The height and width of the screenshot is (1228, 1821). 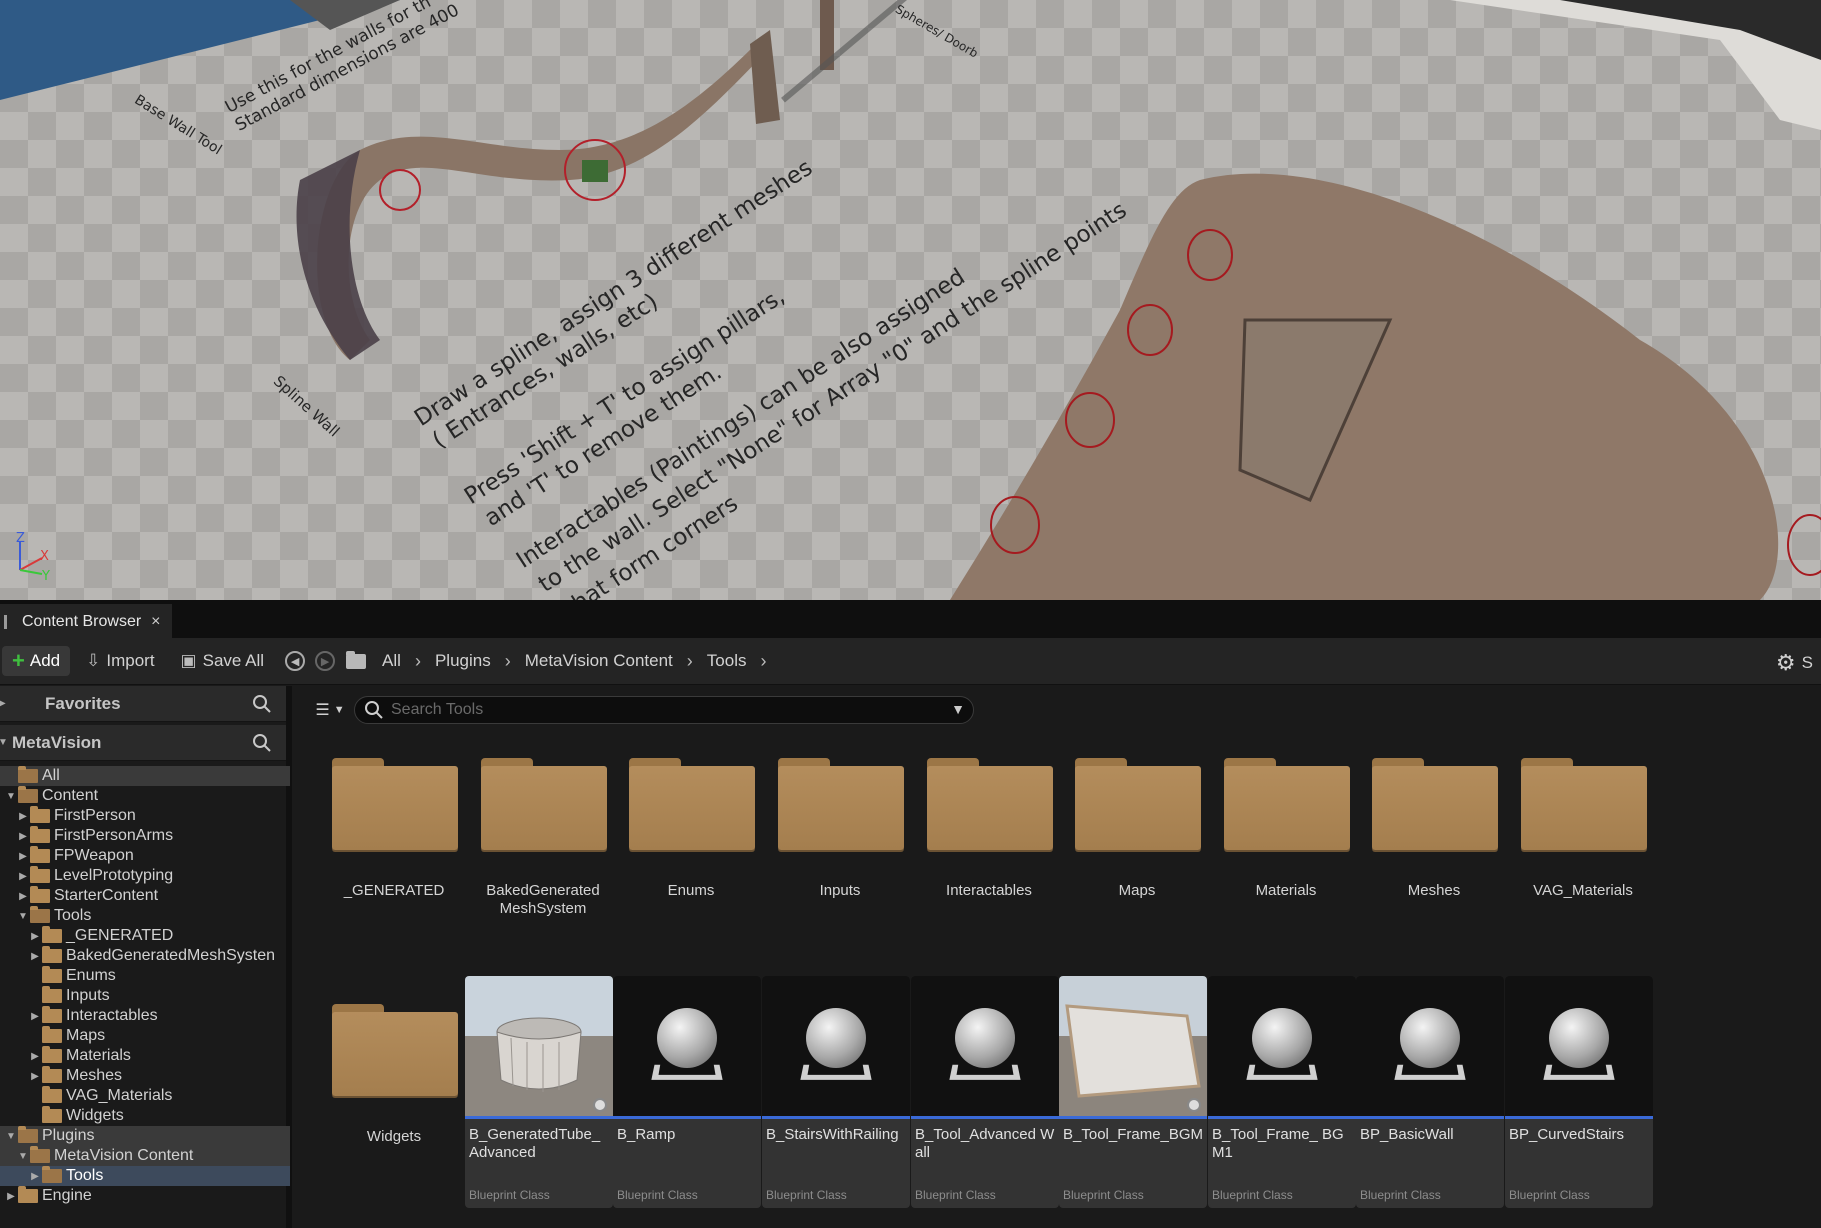 What do you see at coordinates (67, 1195) in the screenshot?
I see `tree-item-label: Engine` at bounding box center [67, 1195].